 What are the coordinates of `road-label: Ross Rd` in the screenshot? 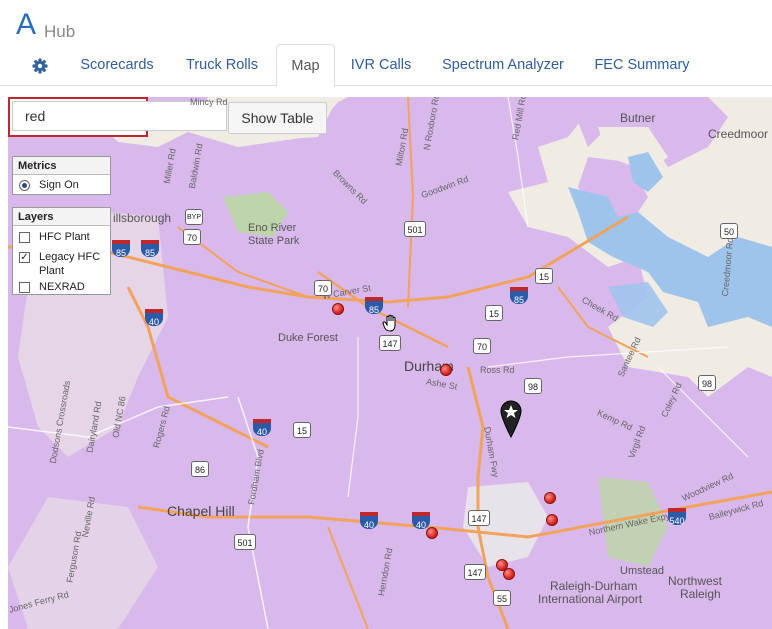 It's located at (497, 370).